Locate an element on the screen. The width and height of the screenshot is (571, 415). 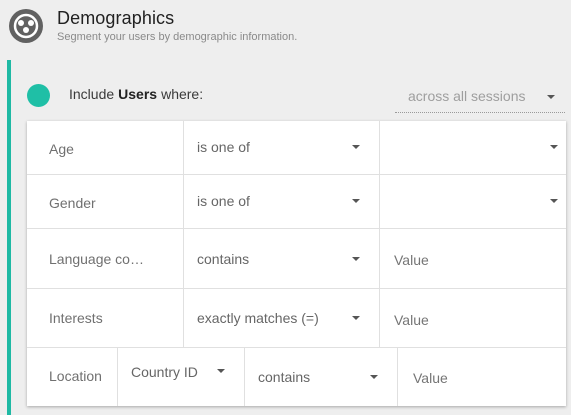
include-suffix: where: is located at coordinates (182, 94).